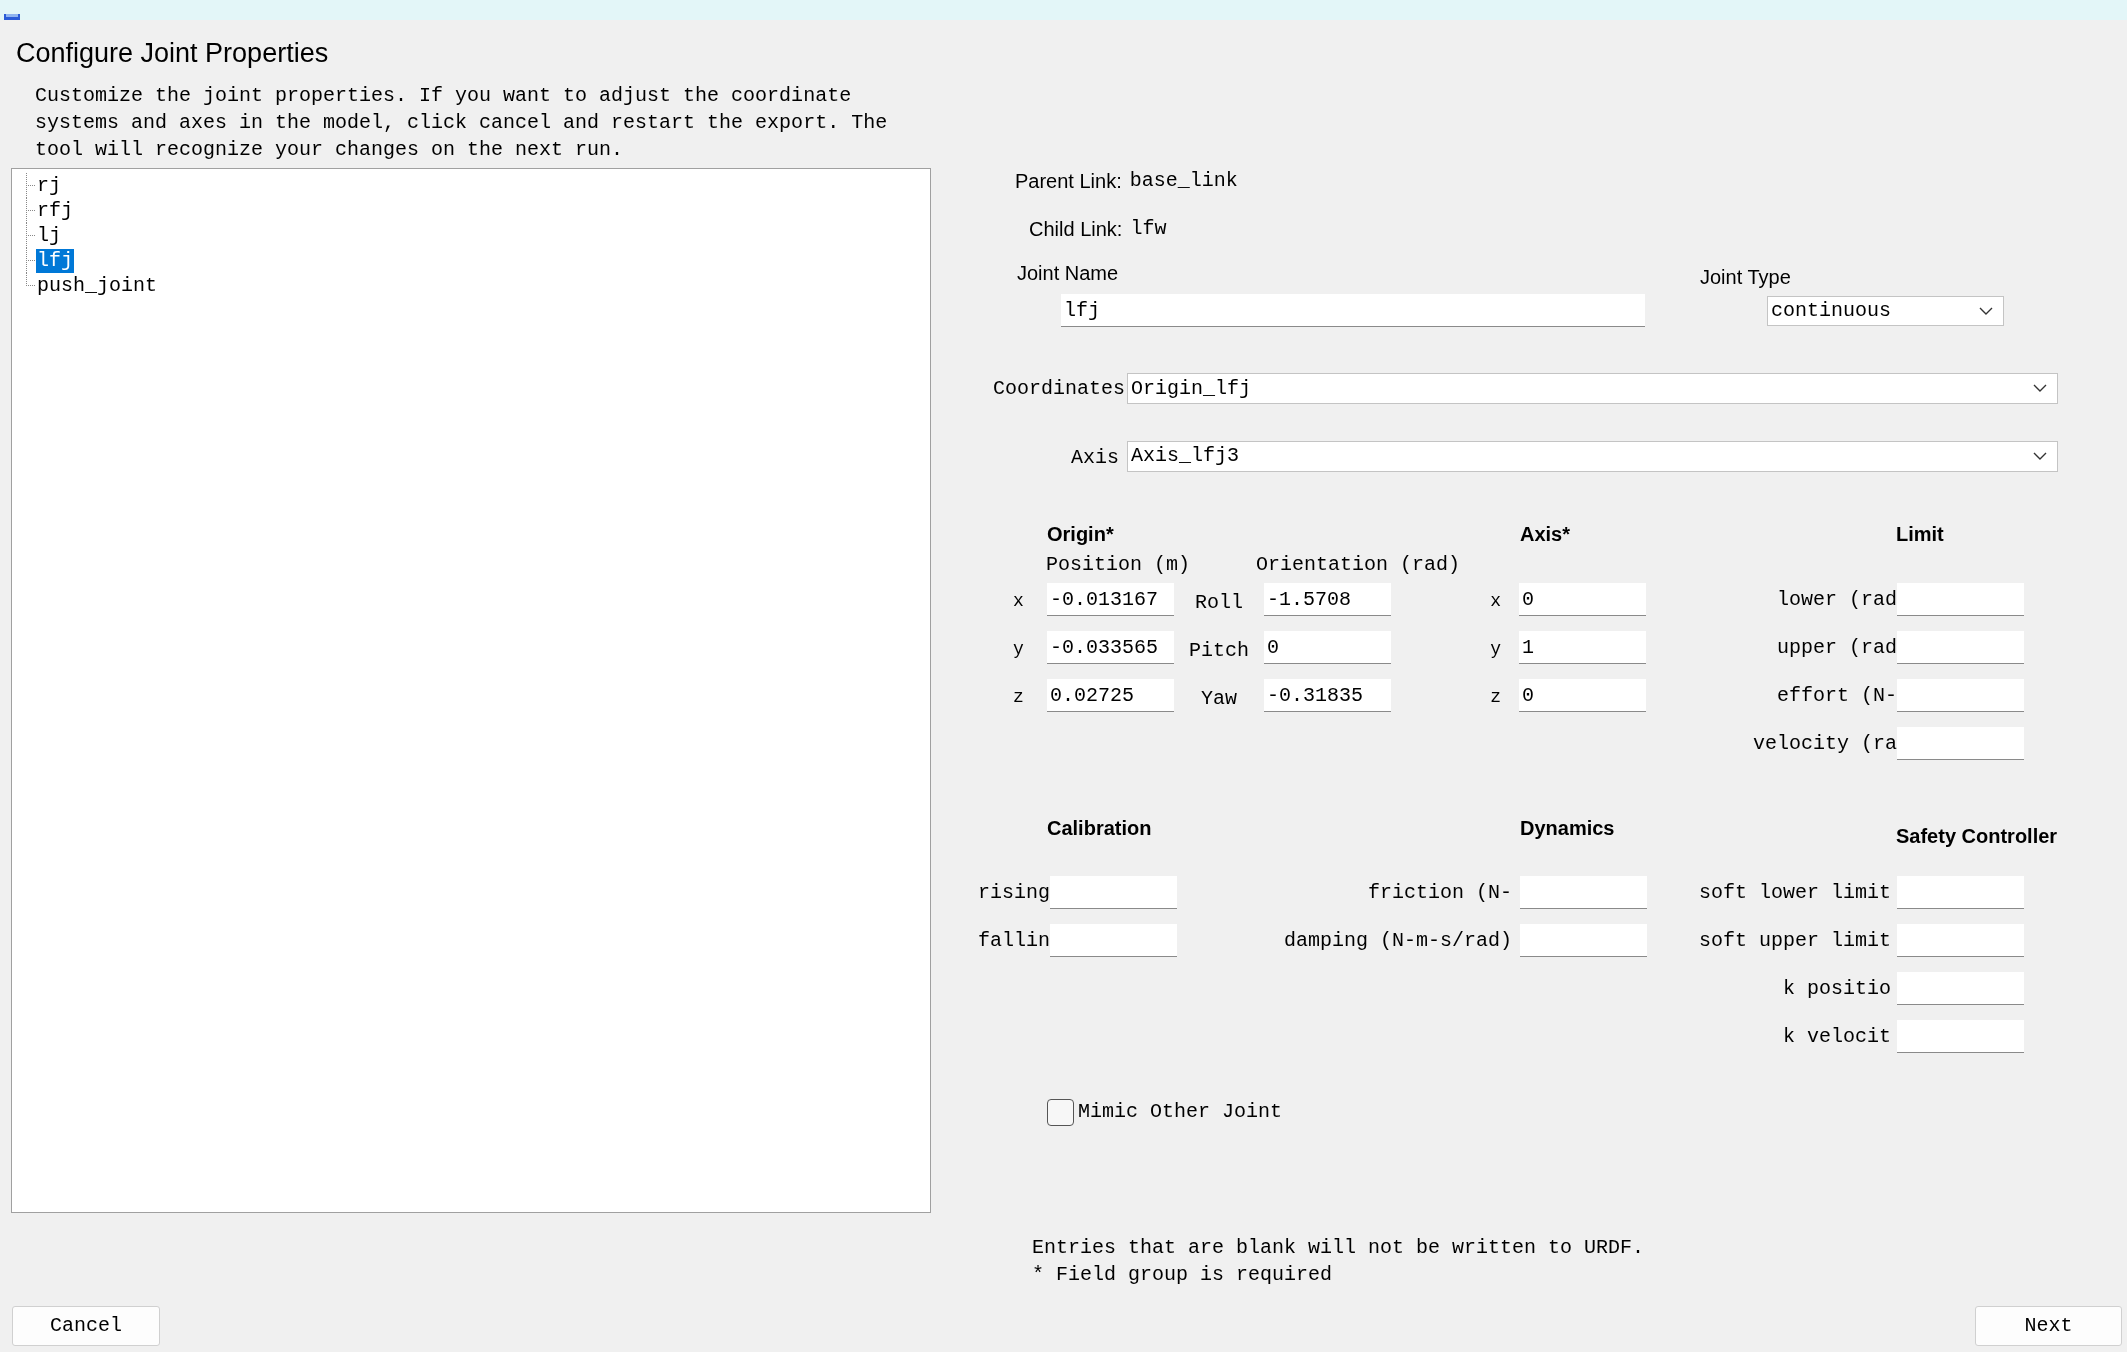 The height and width of the screenshot is (1352, 2127). What do you see at coordinates (1327, 647) in the screenshot?
I see `orientation-field: 0` at bounding box center [1327, 647].